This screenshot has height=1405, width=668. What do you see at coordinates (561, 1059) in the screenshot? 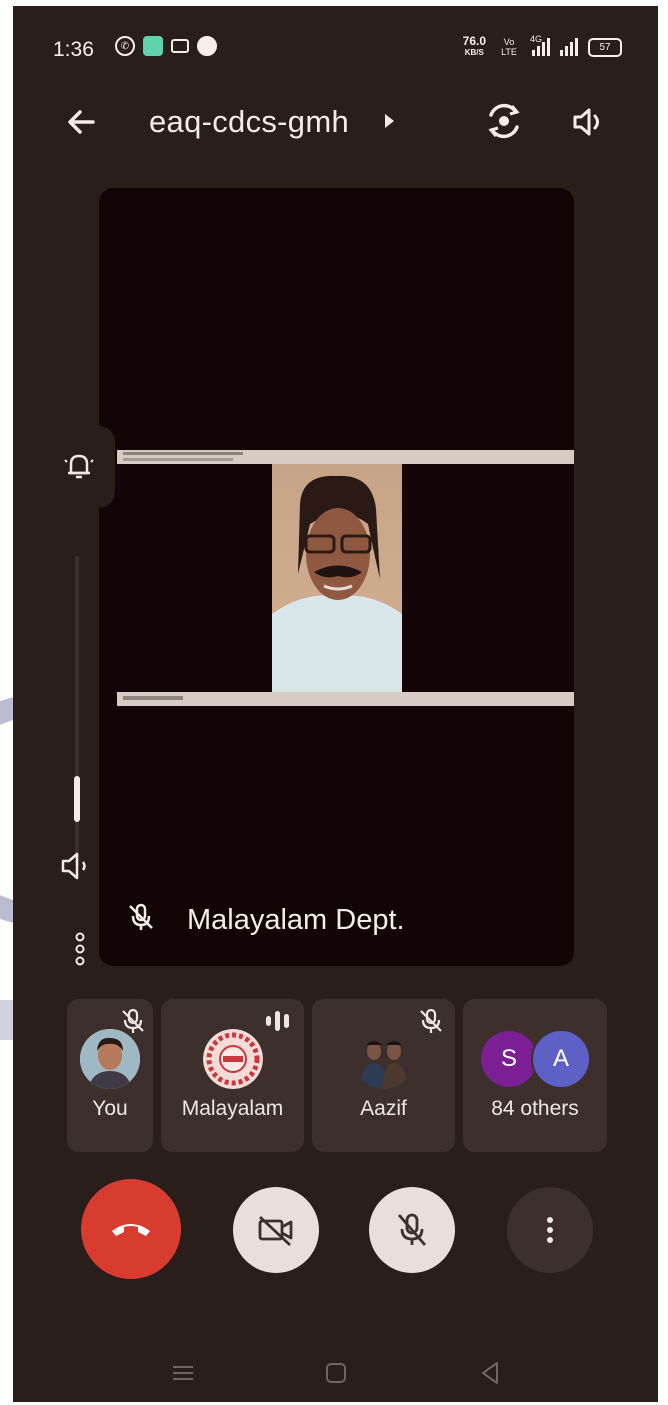
I see `avatar-initial-a: A` at bounding box center [561, 1059].